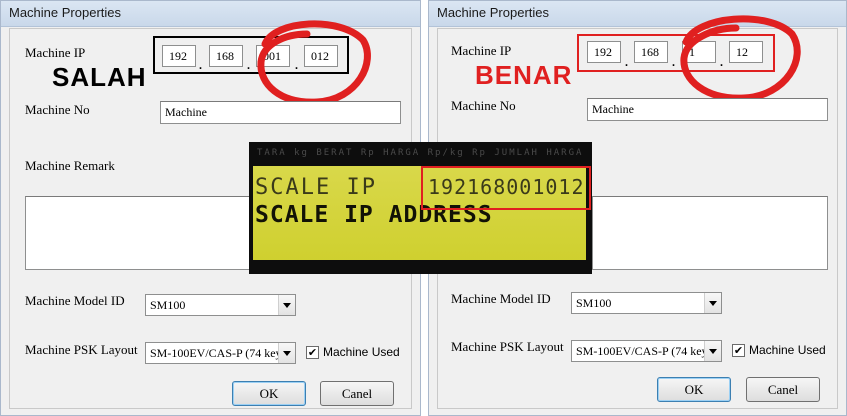  Describe the element at coordinates (506, 188) in the screenshot. I see `lcd-ip-highlight-box` at that location.